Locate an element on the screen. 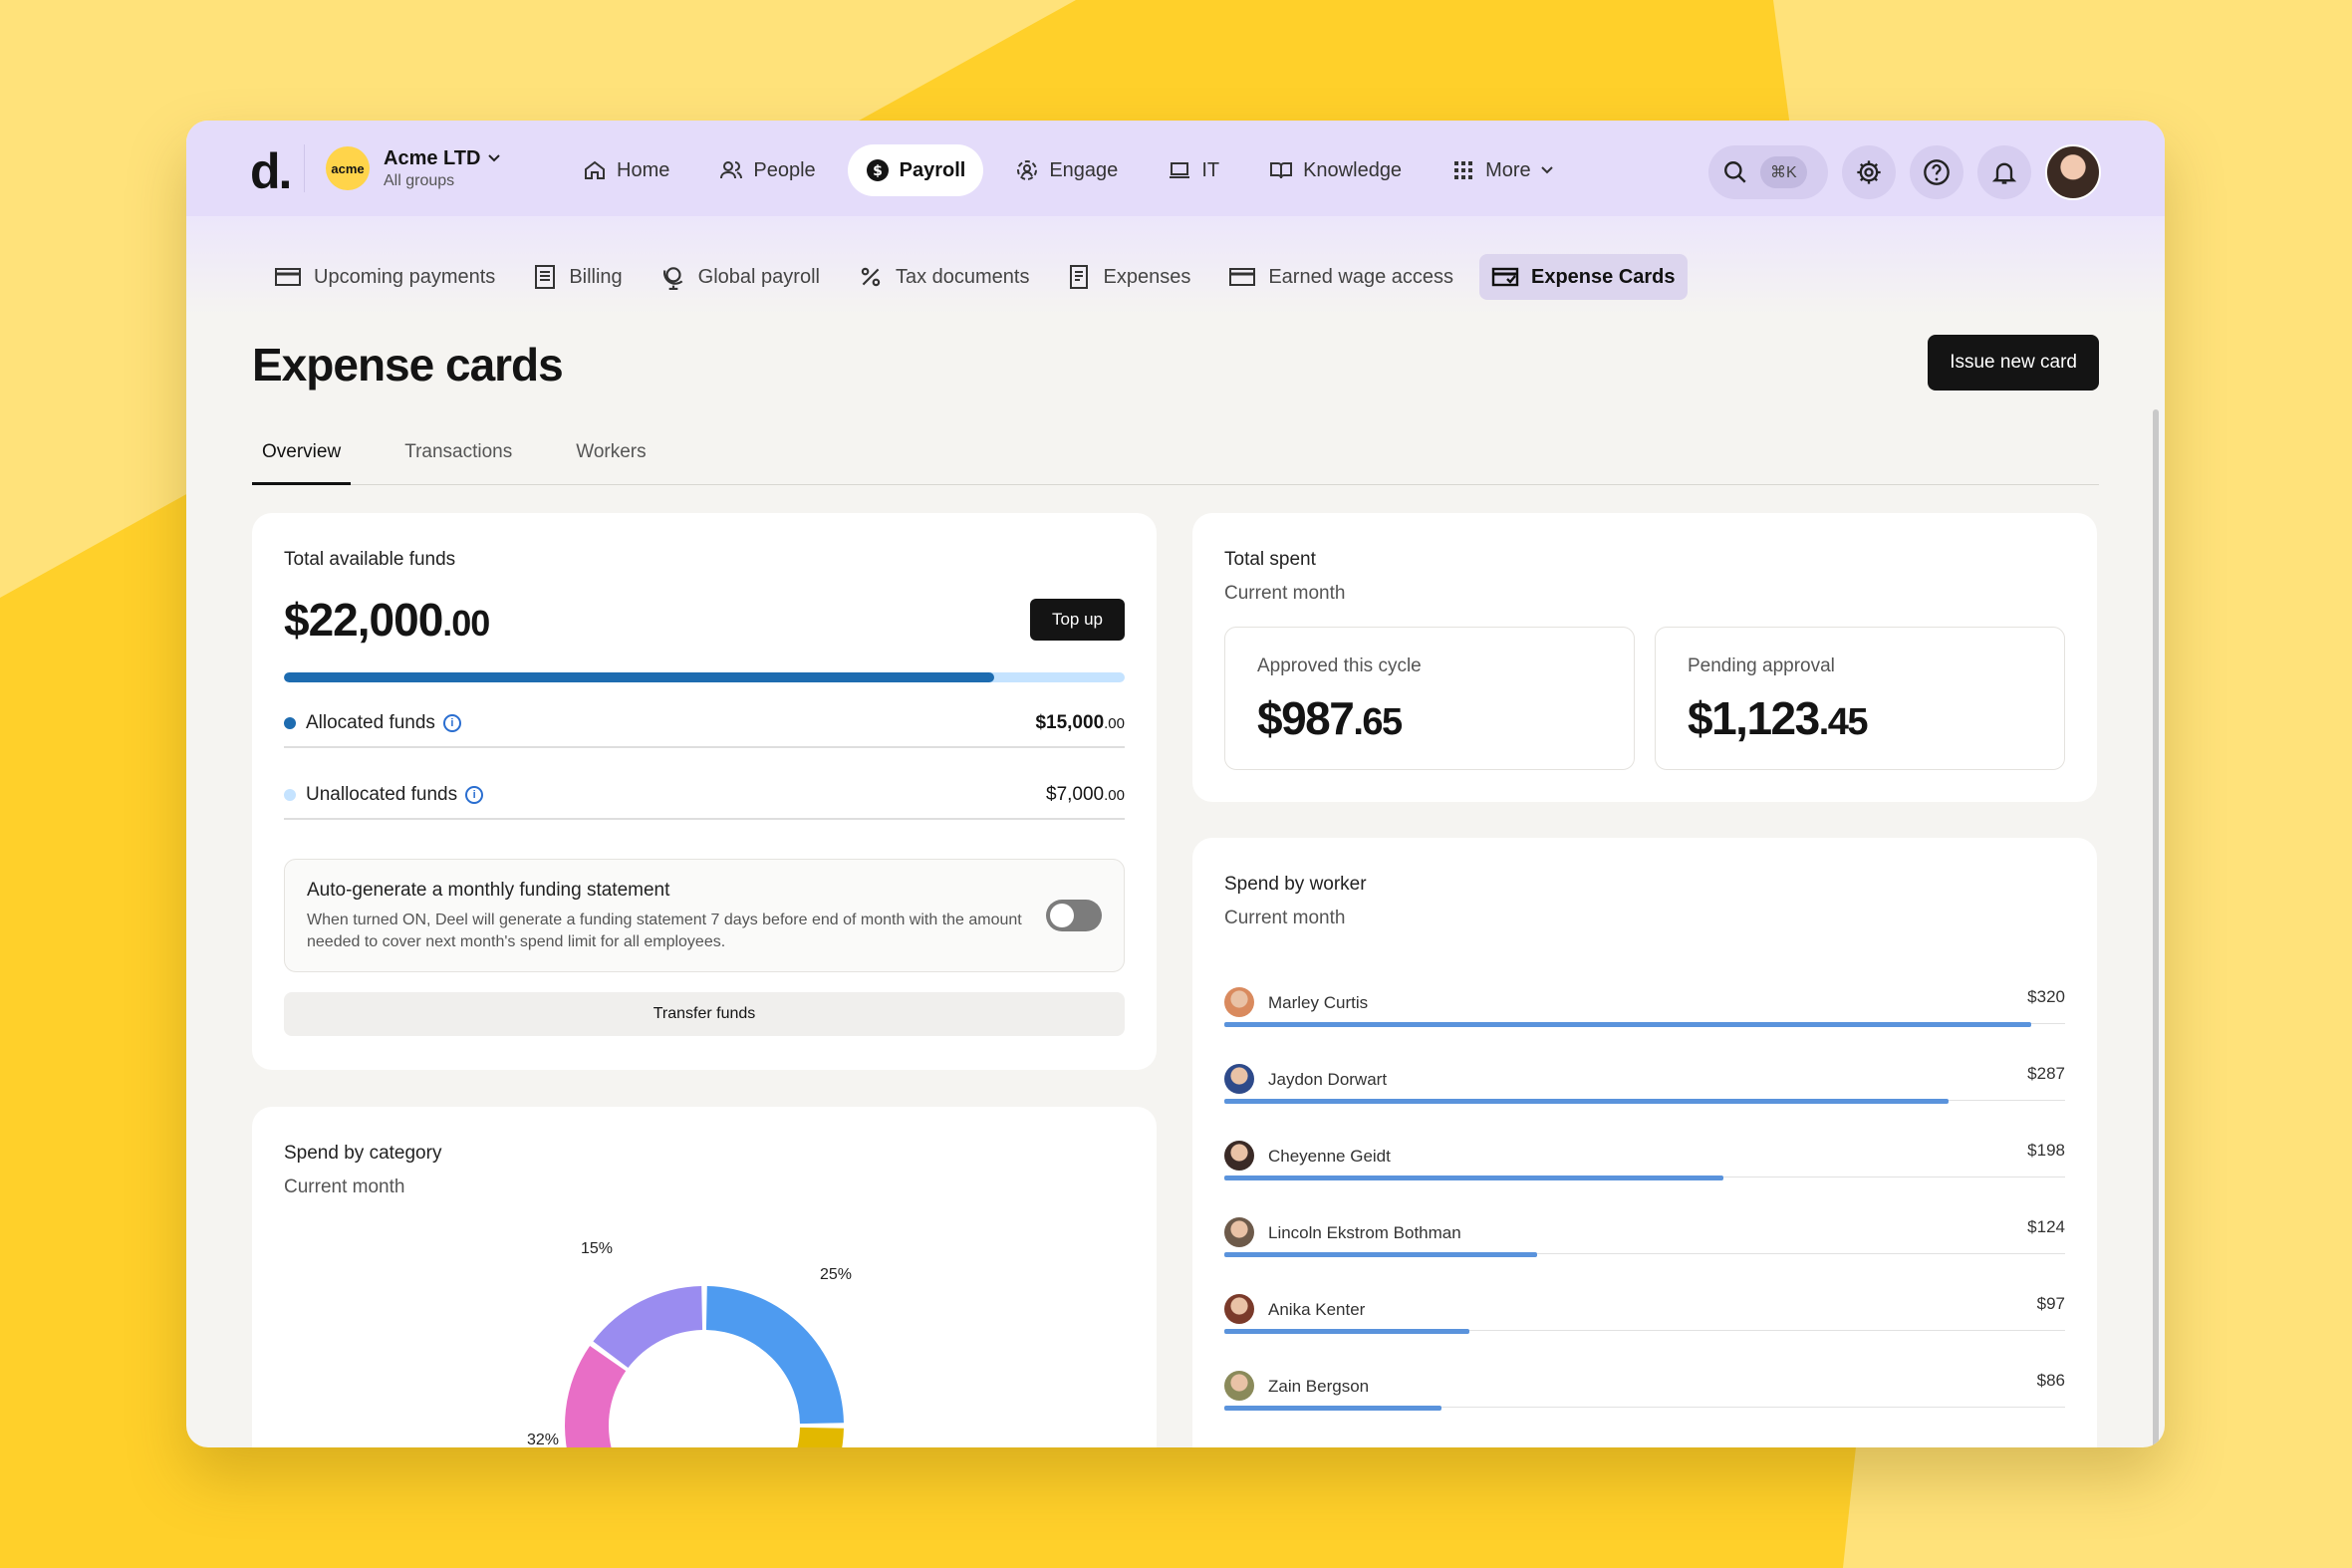 The height and width of the screenshot is (1568, 2352). help-icon is located at coordinates (1937, 172).